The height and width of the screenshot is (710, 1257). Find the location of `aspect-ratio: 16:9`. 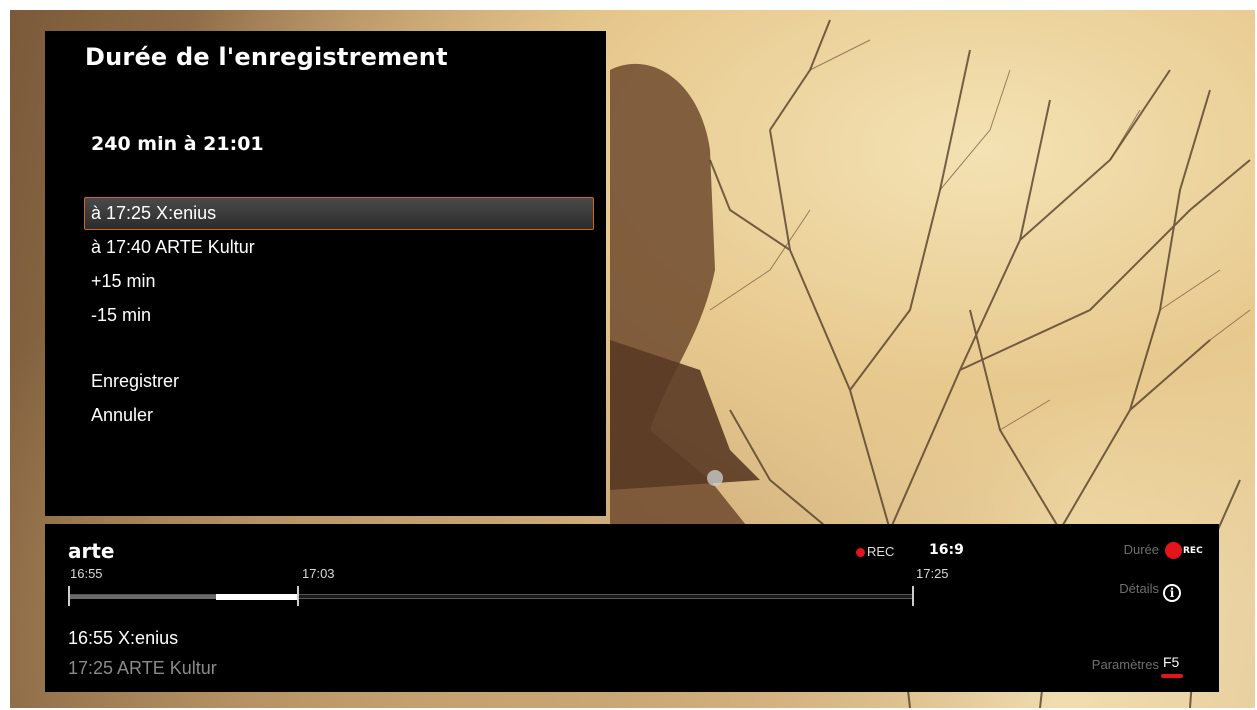

aspect-ratio: 16:9 is located at coordinates (946, 550).